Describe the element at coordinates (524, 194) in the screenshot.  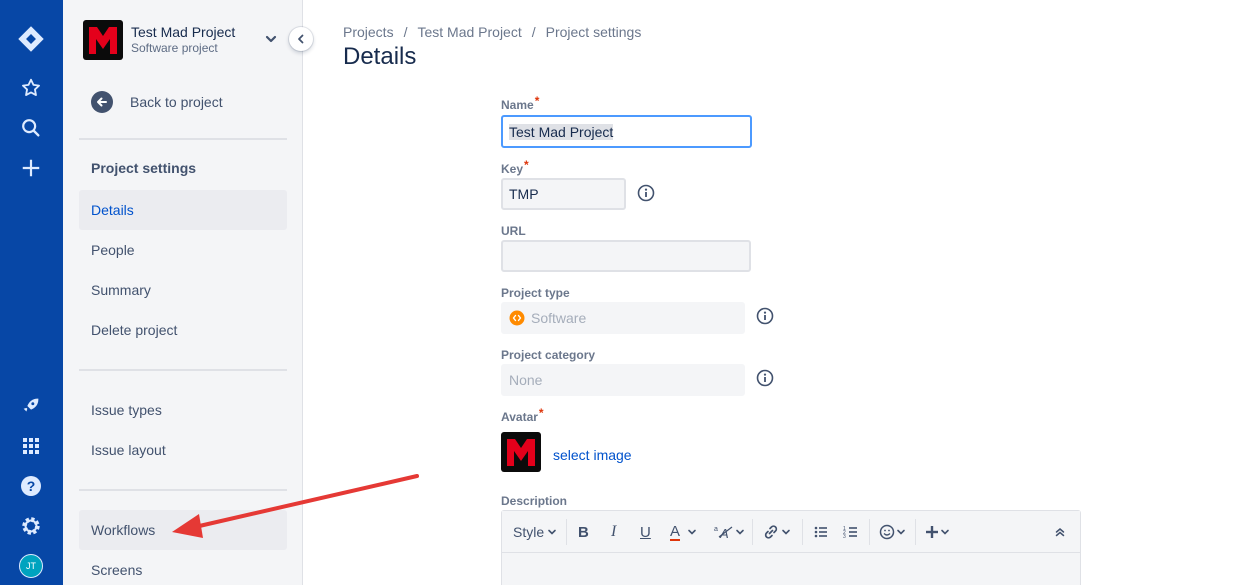
I see `key-input-value: TMP` at that location.